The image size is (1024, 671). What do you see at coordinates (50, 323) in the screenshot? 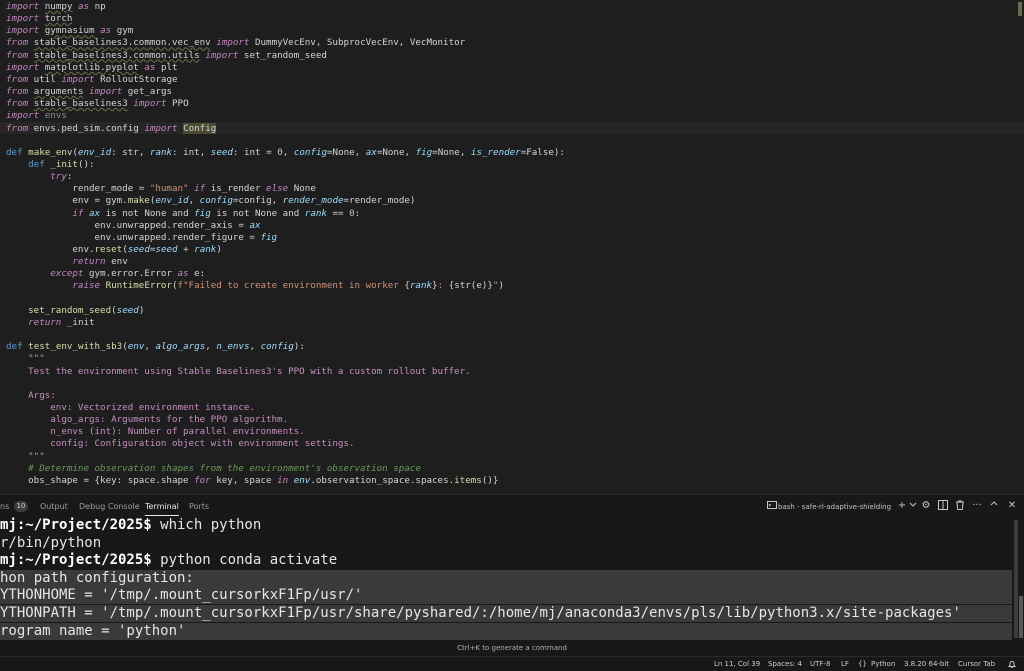
I see `code-line: return _init` at bounding box center [50, 323].